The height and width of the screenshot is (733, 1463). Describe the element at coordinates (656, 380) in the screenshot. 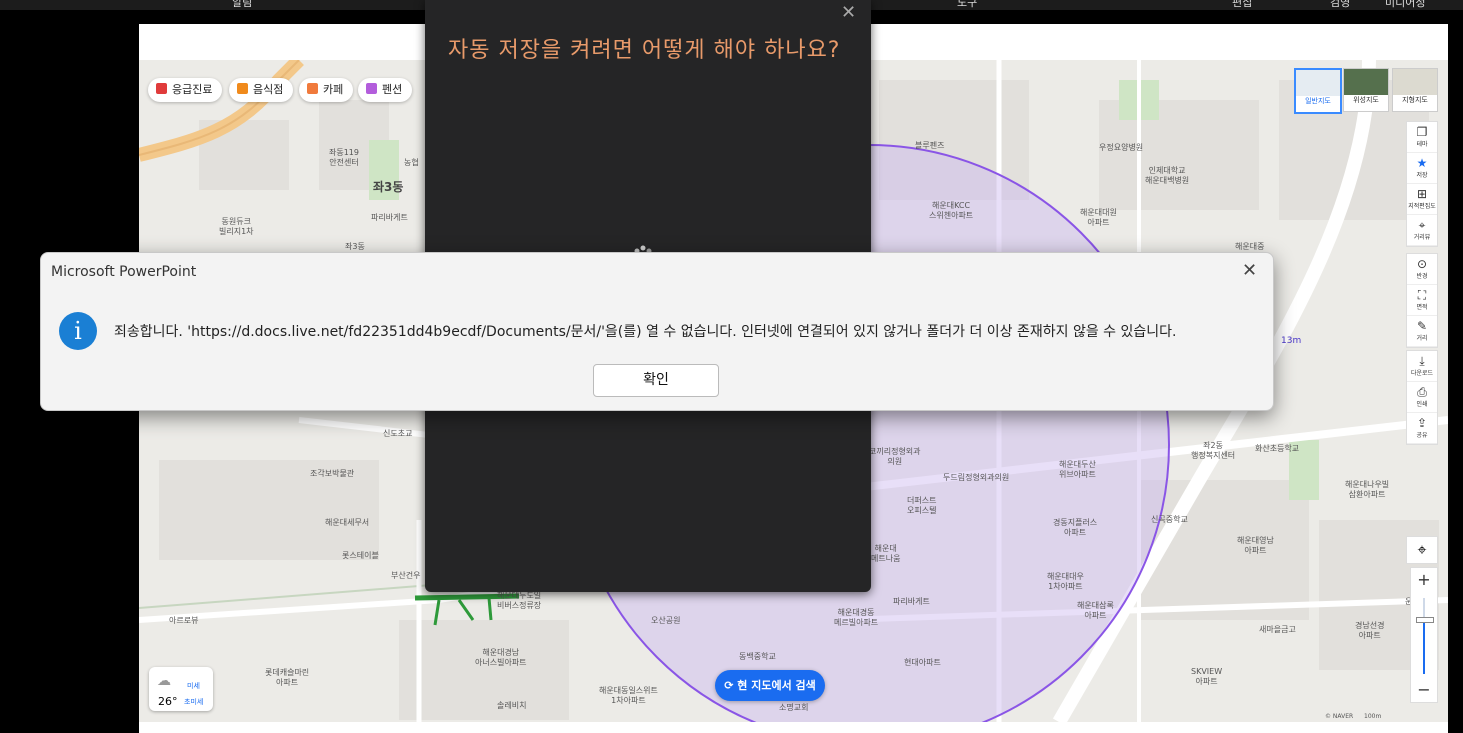

I see `ok-button: 확인` at that location.